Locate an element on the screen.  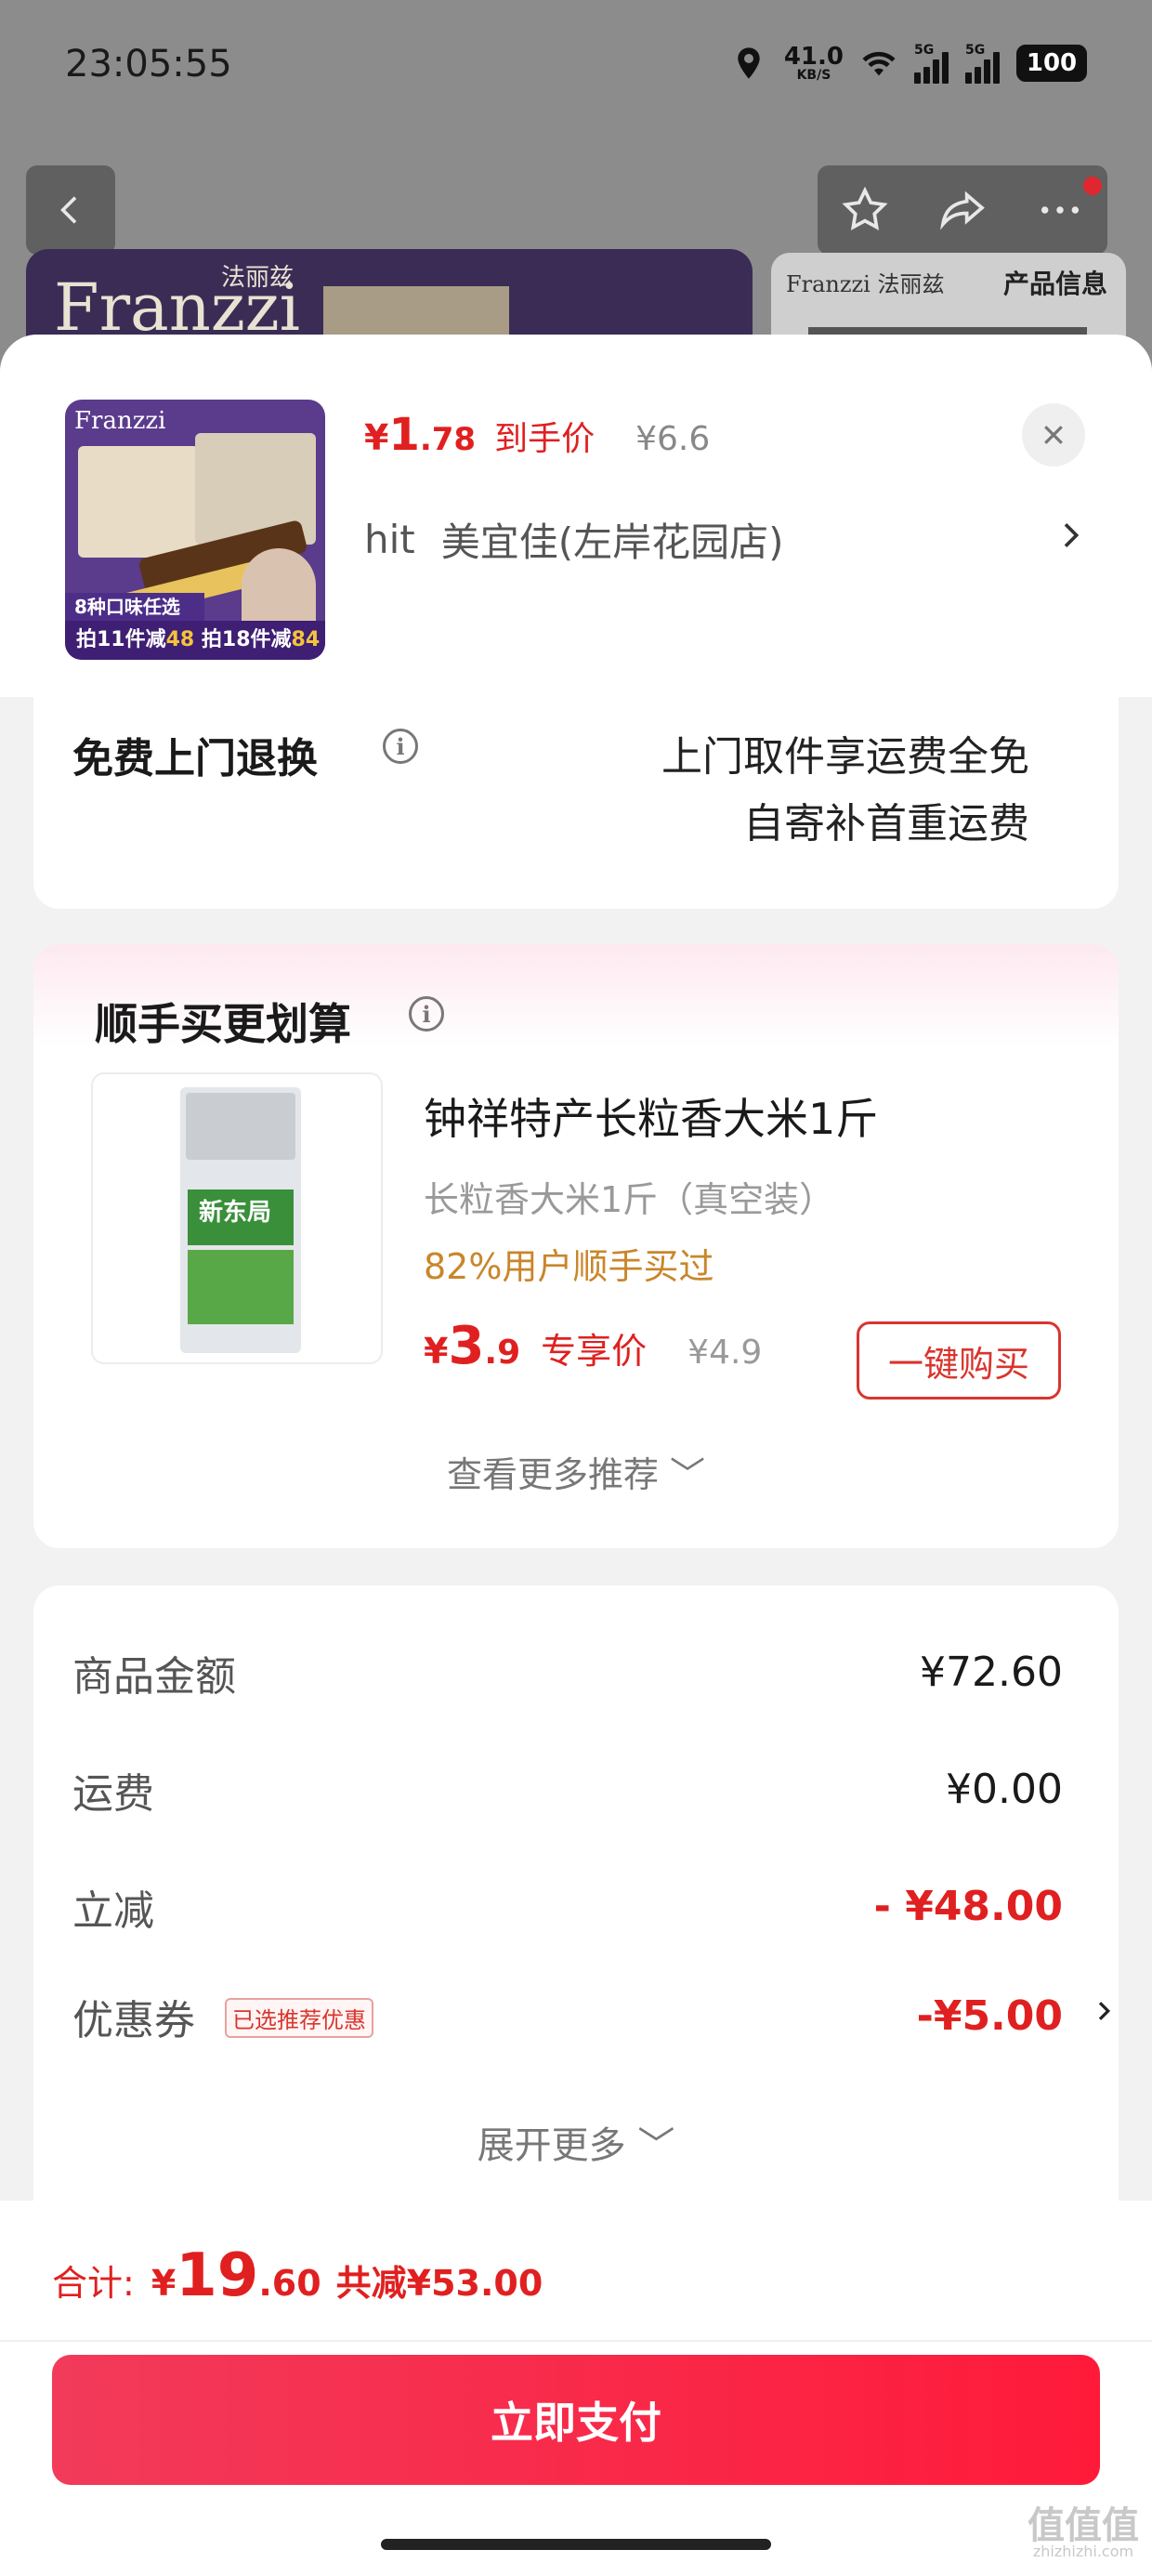
location-icon is located at coordinates (749, 63).